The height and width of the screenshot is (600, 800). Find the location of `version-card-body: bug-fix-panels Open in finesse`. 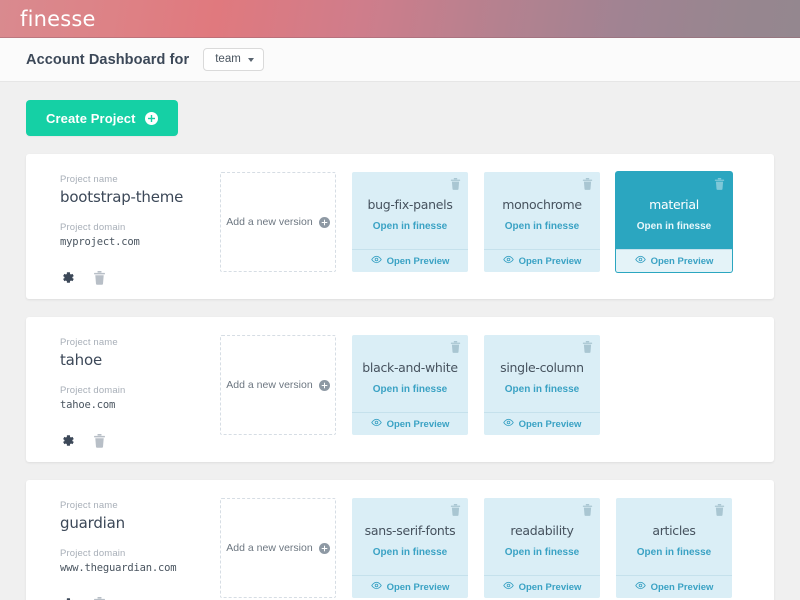

version-card-body: bug-fix-panels Open in finesse is located at coordinates (410, 210).